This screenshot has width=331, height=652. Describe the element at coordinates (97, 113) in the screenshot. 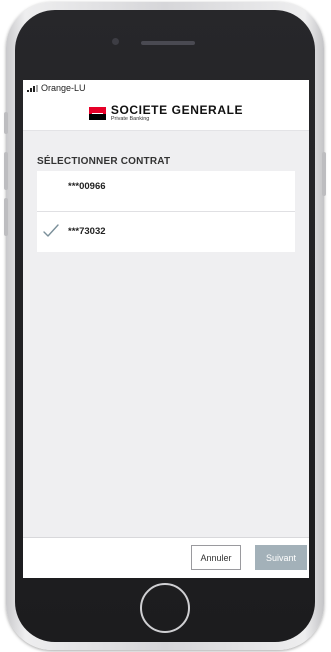

I see `logo-mark-icon` at that location.